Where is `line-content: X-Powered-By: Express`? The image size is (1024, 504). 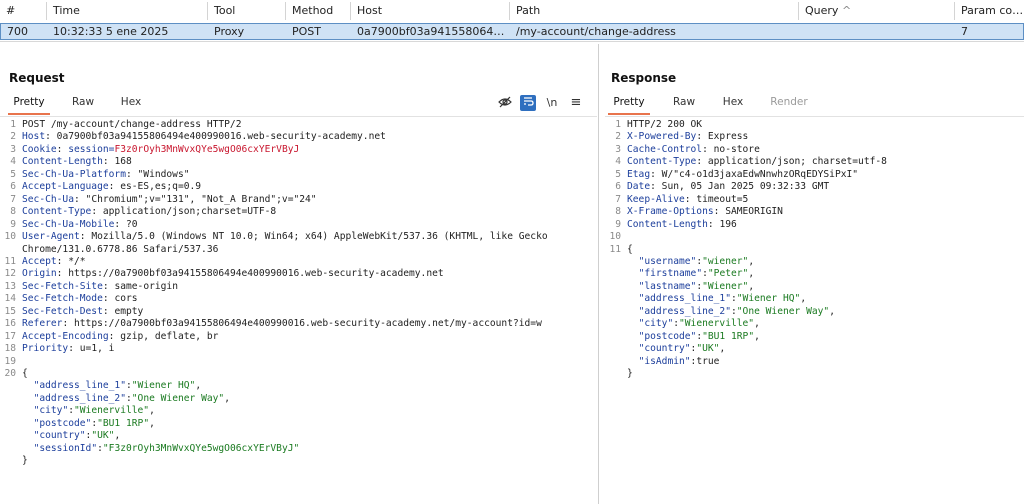
line-content: X-Powered-By: Express is located at coordinates (688, 137).